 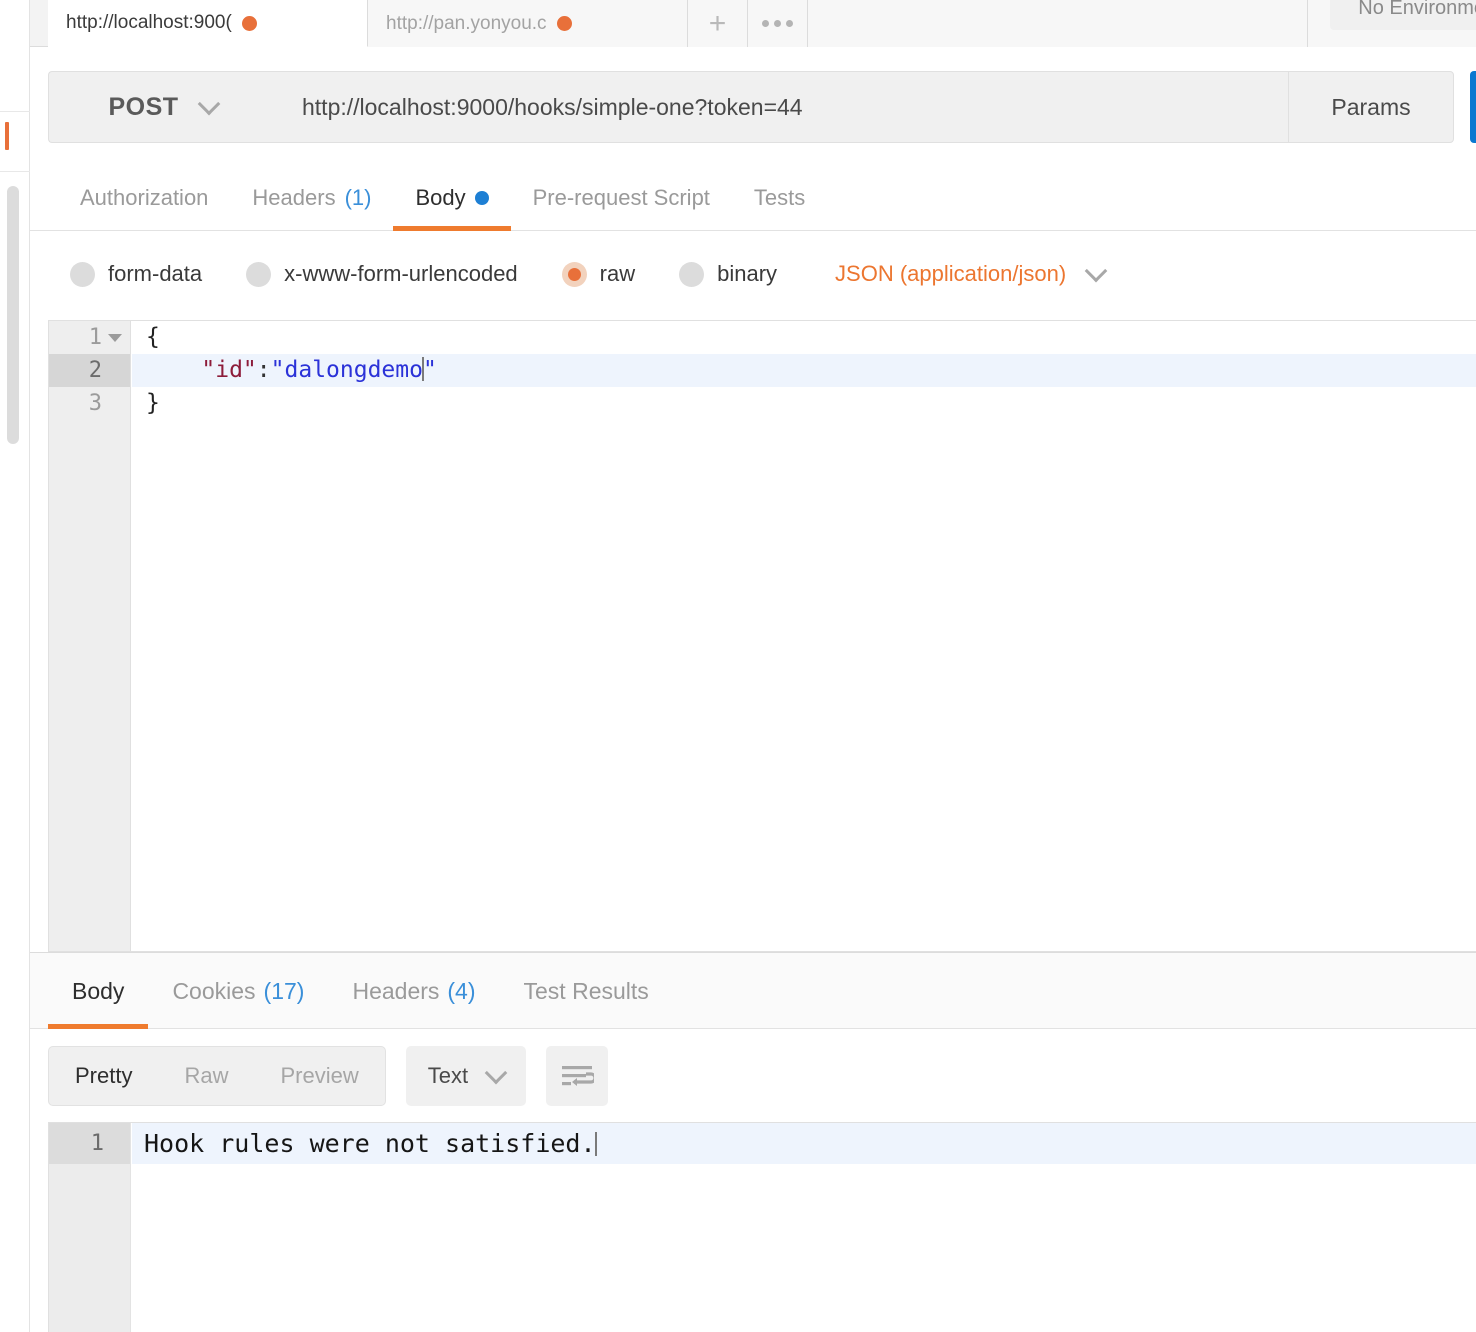 What do you see at coordinates (951, 273) in the screenshot?
I see `content-type-label: JSON (application/json)` at bounding box center [951, 273].